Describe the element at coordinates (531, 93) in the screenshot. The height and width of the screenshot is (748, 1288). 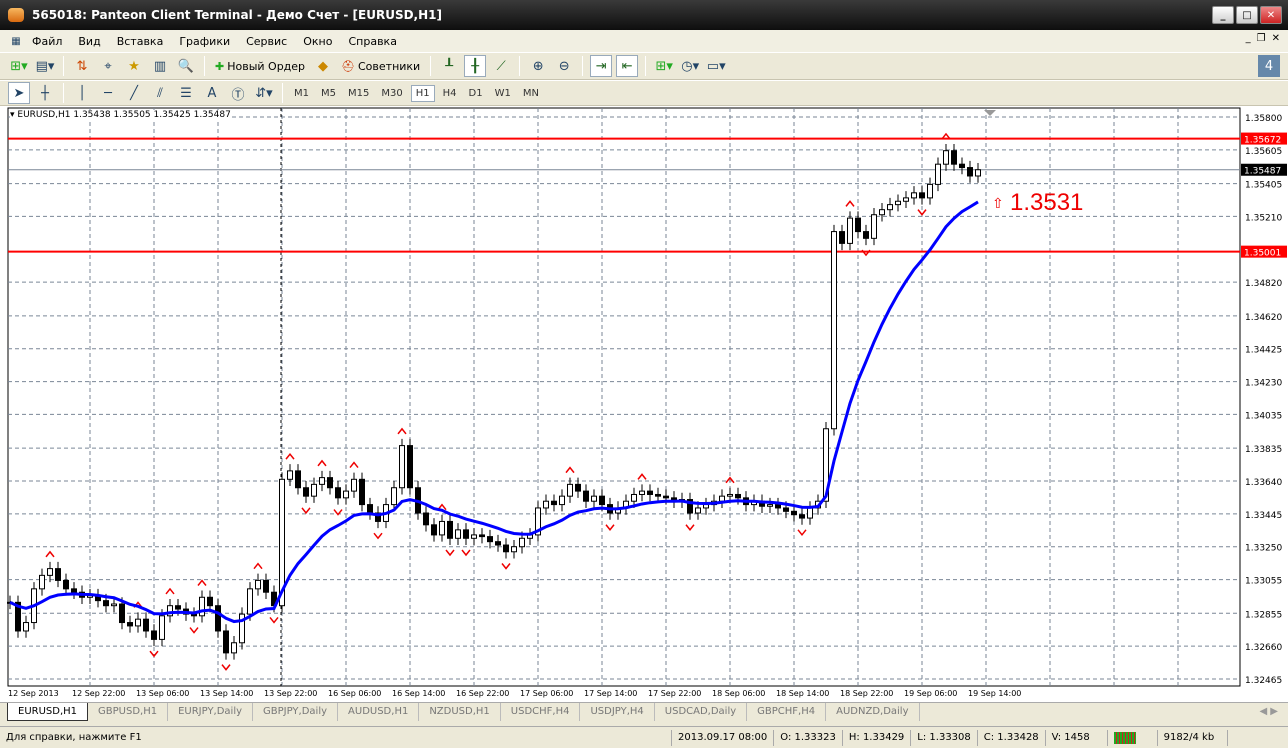
I see `timeframe-mn: MN` at that location.